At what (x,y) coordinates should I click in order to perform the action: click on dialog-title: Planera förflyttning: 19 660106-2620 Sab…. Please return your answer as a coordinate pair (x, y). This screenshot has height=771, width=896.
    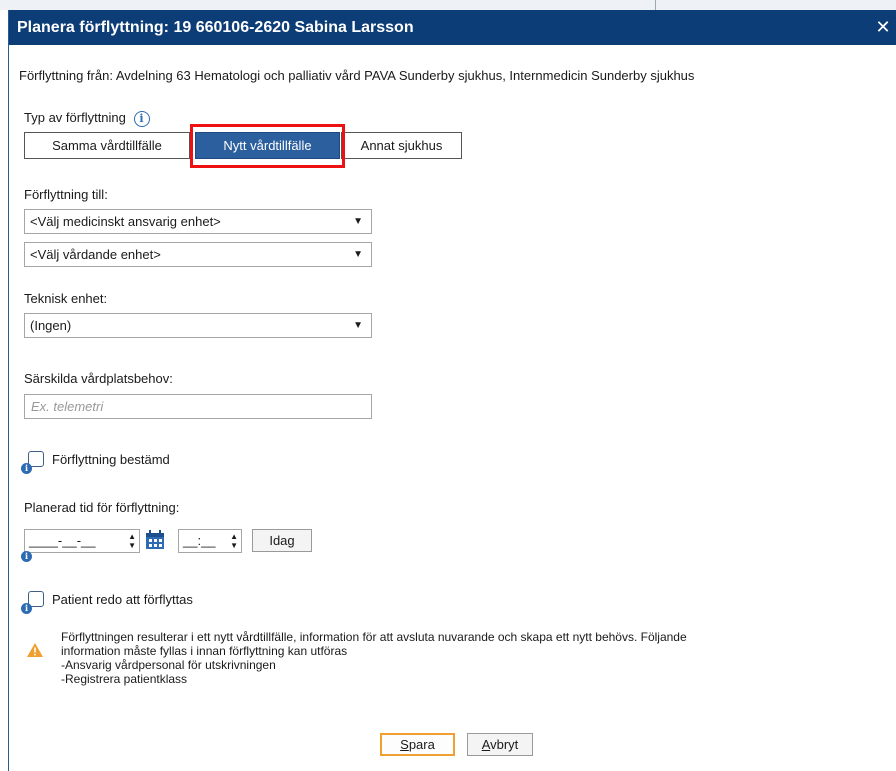
    Looking at the image, I should click on (215, 27).